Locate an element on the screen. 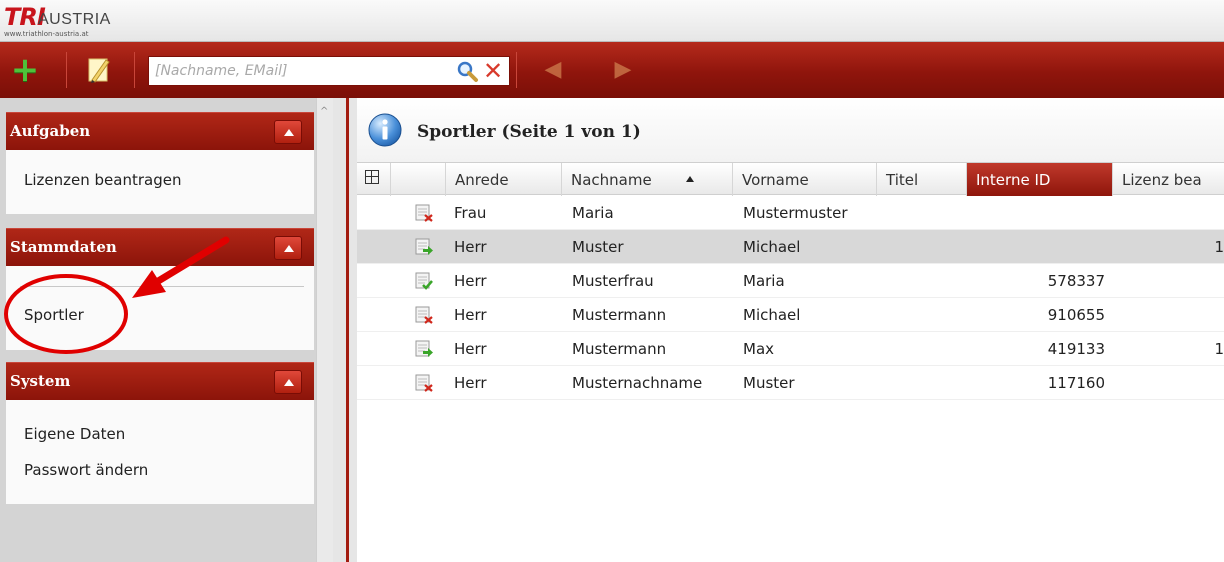  column-header-nachname: Nachname is located at coordinates (647, 179).